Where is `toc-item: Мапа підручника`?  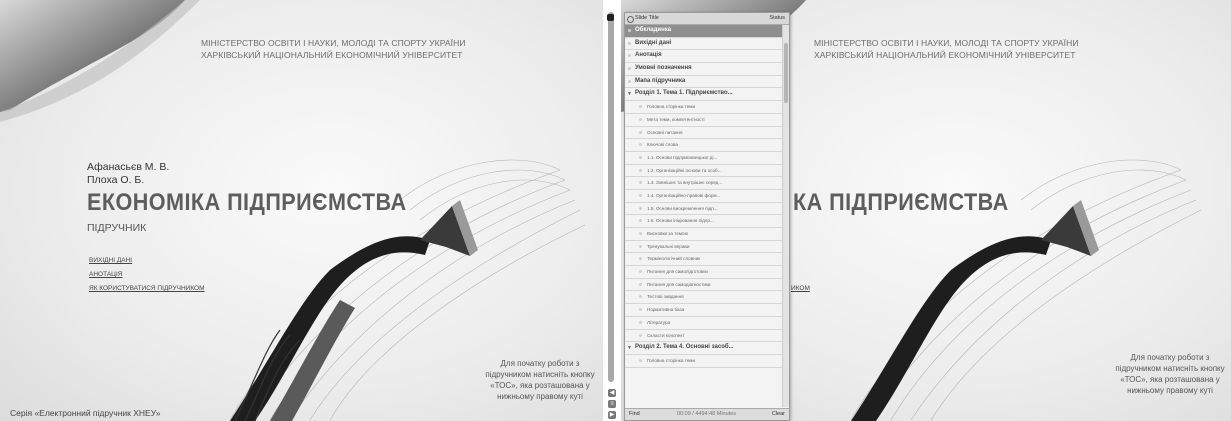
toc-item: Мапа підручника is located at coordinates (707, 82).